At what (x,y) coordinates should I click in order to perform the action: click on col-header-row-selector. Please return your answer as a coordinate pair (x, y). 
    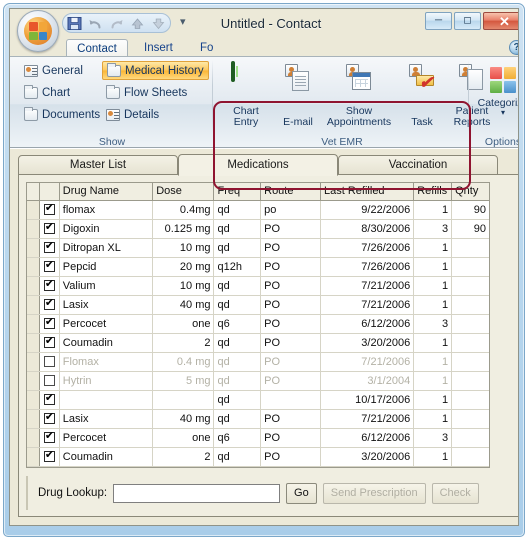
    Looking at the image, I should click on (33, 192).